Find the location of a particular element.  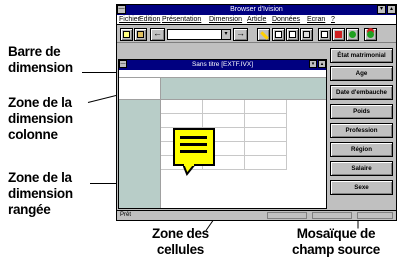

traffic-light-icon is located at coordinates (370, 34).